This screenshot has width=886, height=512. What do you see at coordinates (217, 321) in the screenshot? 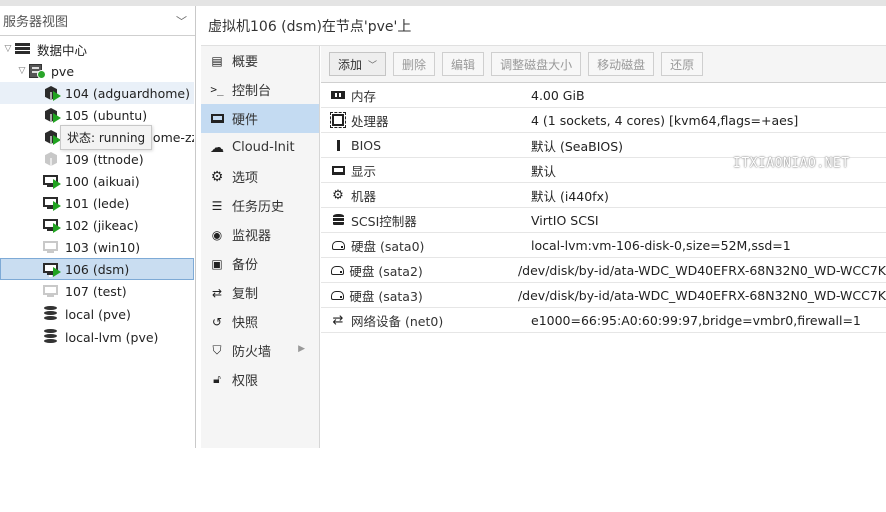
I see `history-icon: ↺` at bounding box center [217, 321].